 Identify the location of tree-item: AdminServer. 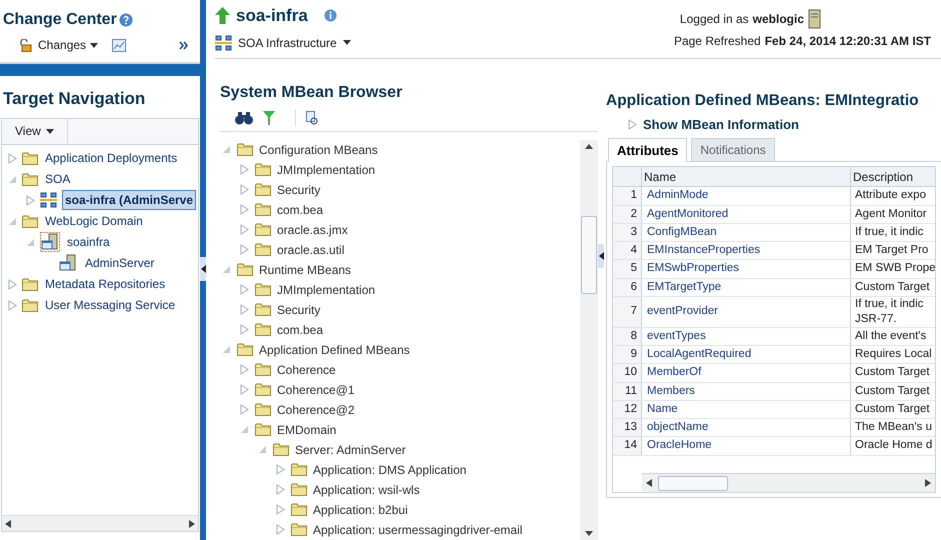
(119, 263).